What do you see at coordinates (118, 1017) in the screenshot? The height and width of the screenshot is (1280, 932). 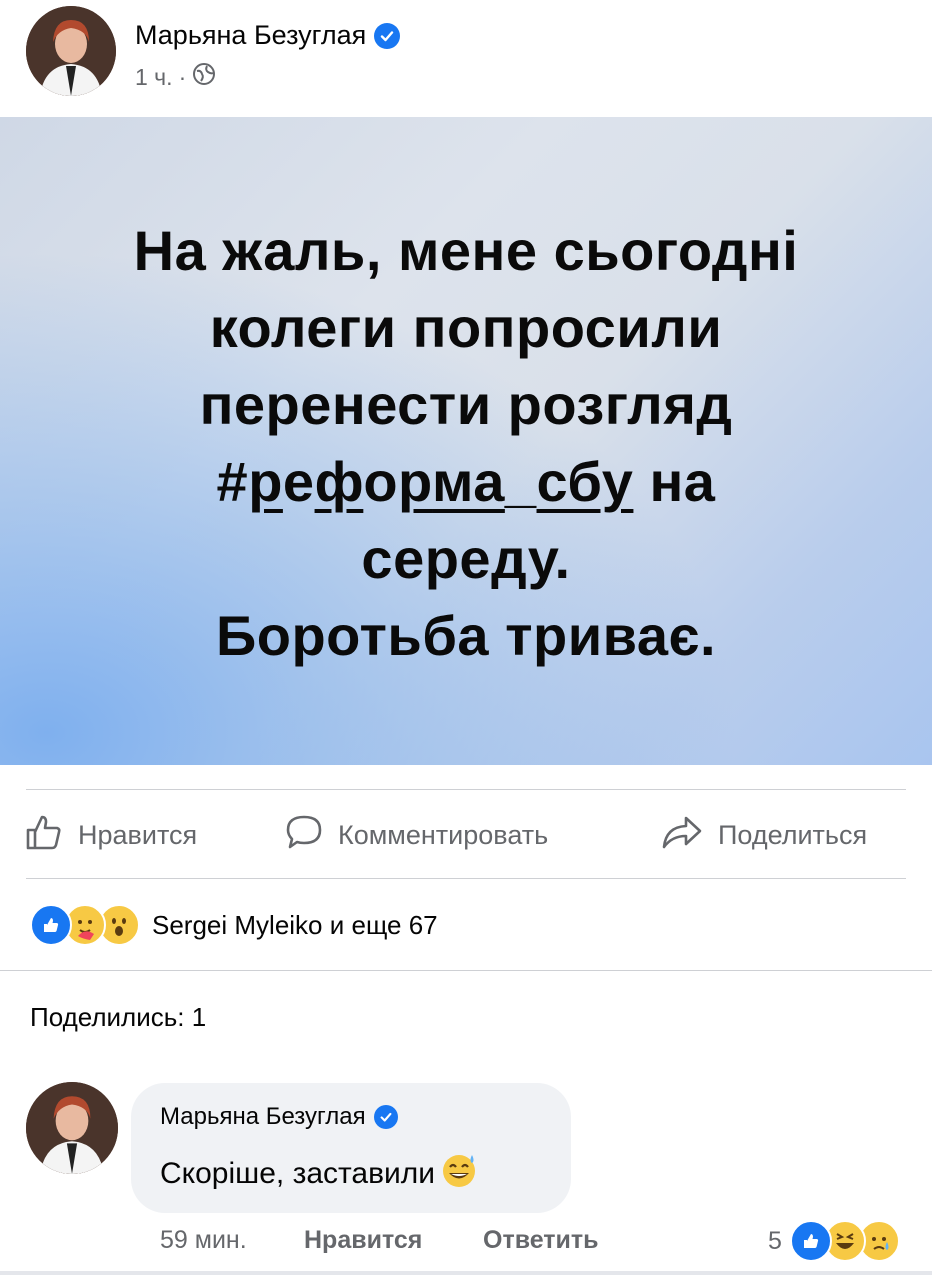 I see `shares-count: Поделились: 1` at bounding box center [118, 1017].